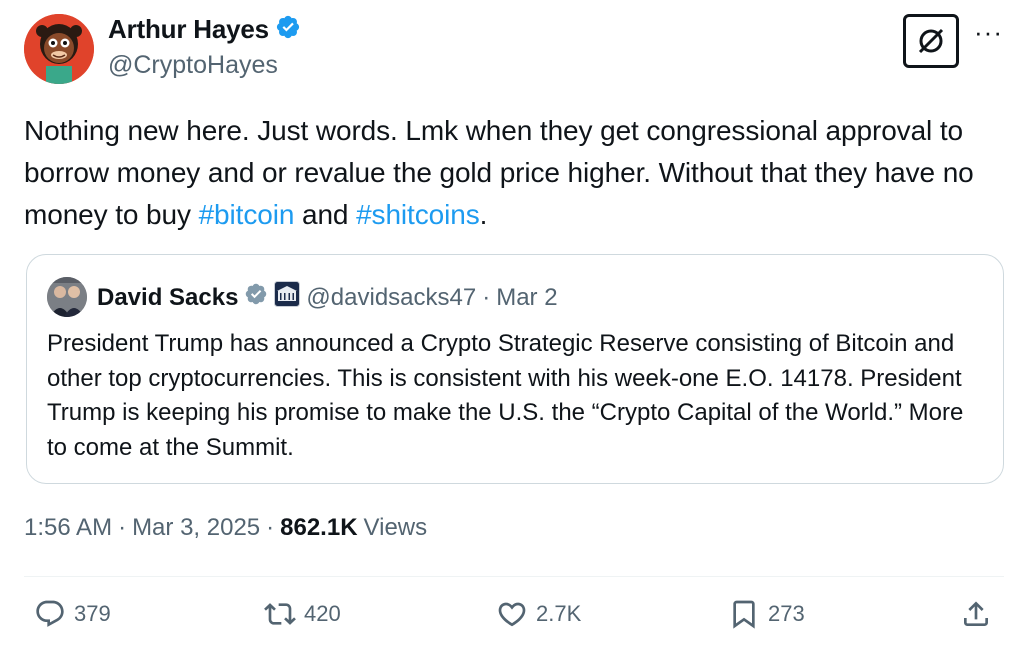  I want to click on cartoon-avatar-icon, so click(59, 49).